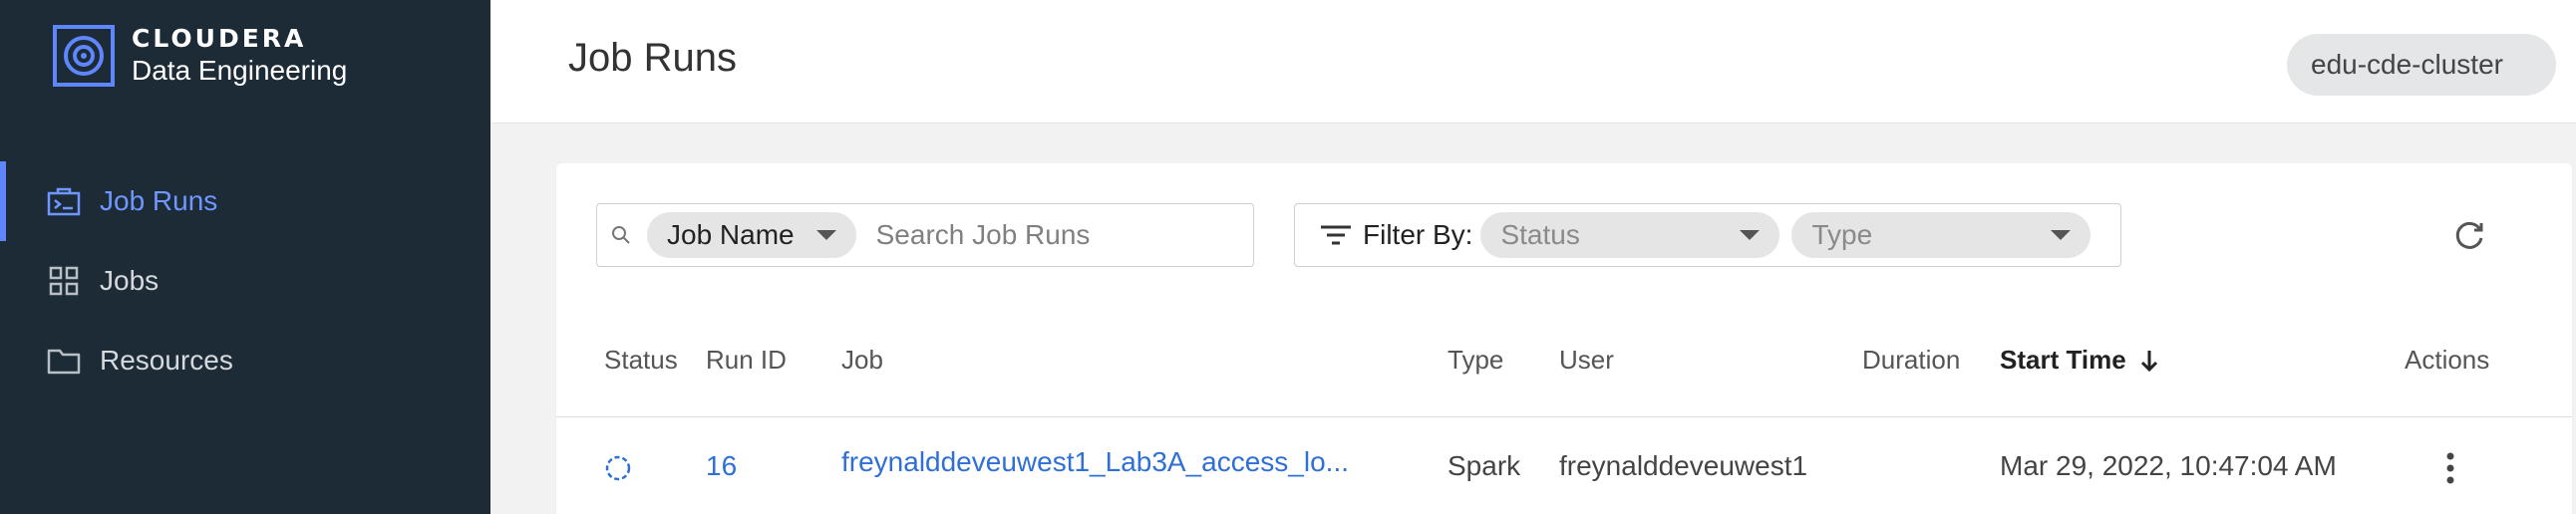 This screenshot has width=2576, height=514. I want to click on table-header-divider, so click(1564, 416).